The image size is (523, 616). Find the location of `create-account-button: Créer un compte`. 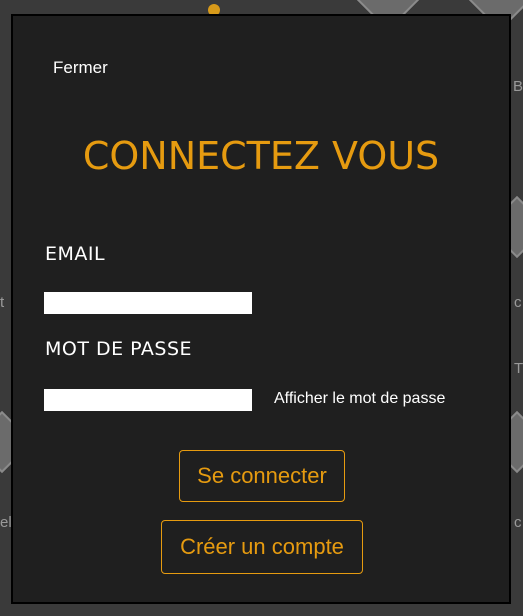

create-account-button: Créer un compte is located at coordinates (262, 547).